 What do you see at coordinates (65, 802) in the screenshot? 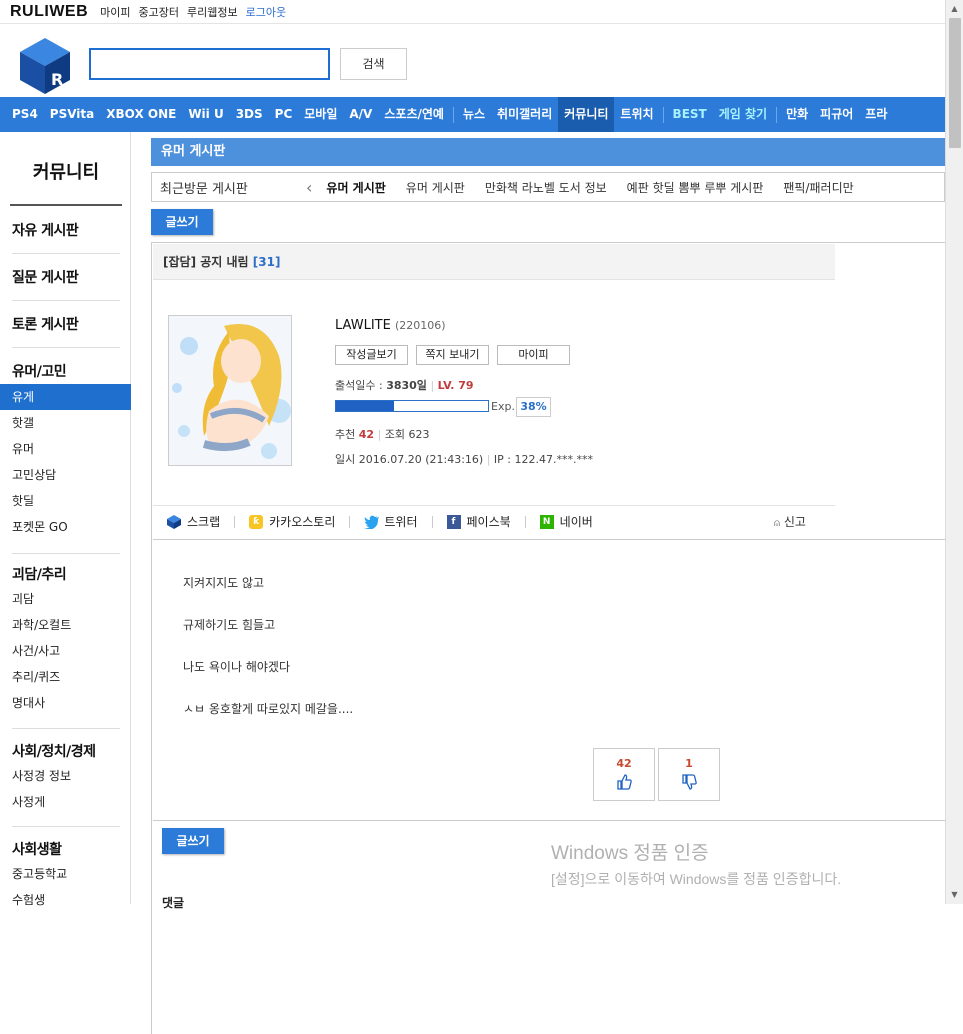
I see `sidebar-item-society-board: 사정게` at bounding box center [65, 802].